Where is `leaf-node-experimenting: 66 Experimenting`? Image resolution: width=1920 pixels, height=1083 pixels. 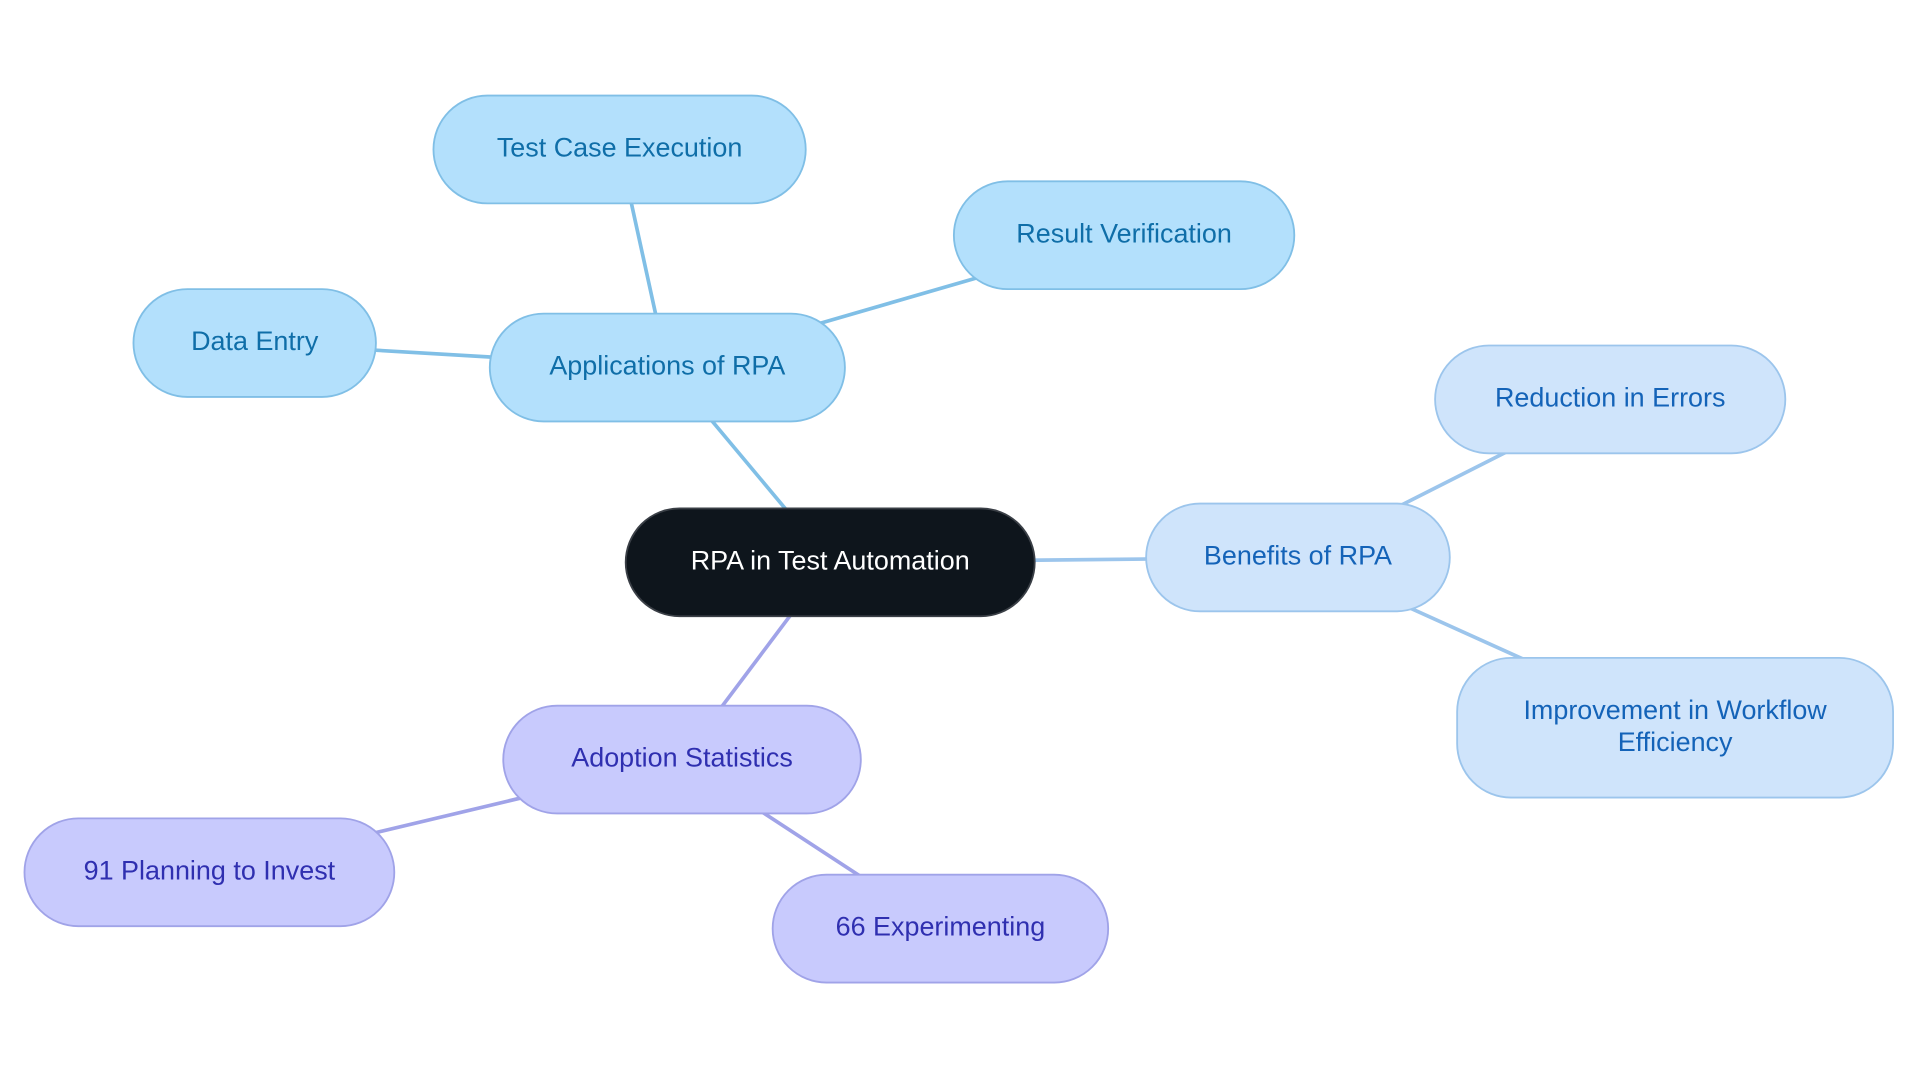
leaf-node-experimenting: 66 Experimenting is located at coordinates (940, 928).